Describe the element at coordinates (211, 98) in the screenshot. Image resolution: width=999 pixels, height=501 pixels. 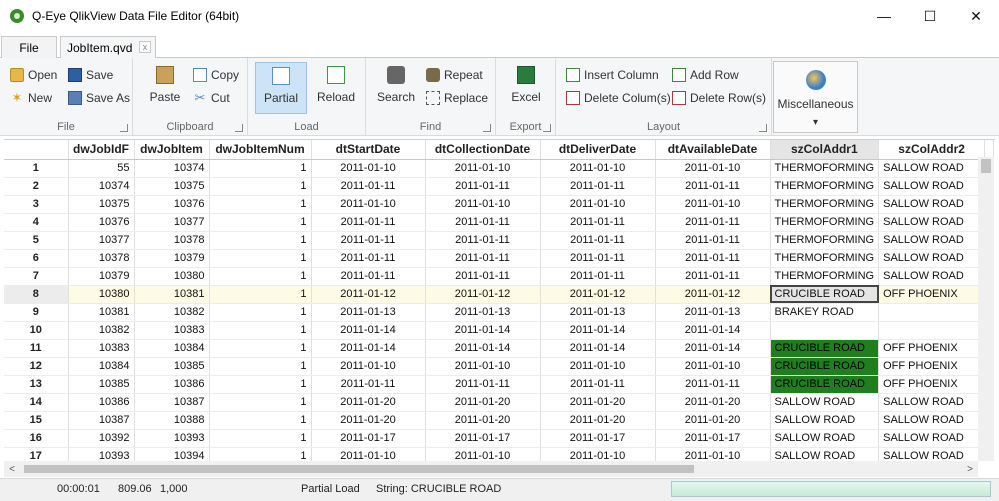
I see `cut-button: ✂ Cut` at that location.